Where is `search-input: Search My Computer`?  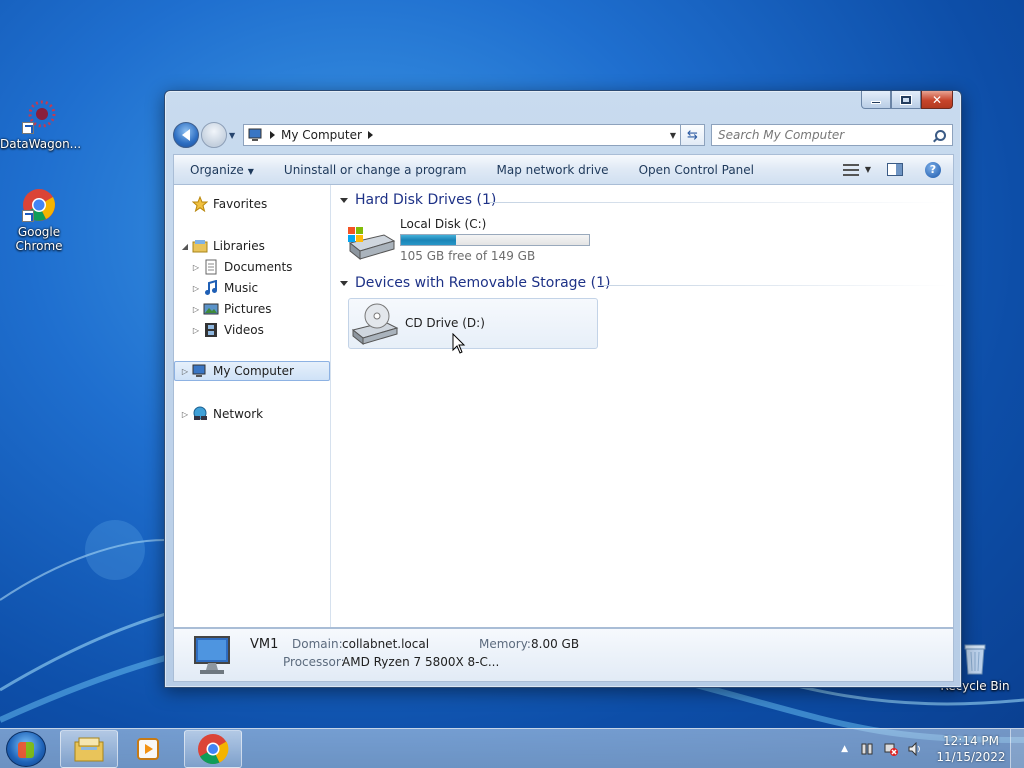
search-input: Search My Computer is located at coordinates (832, 135).